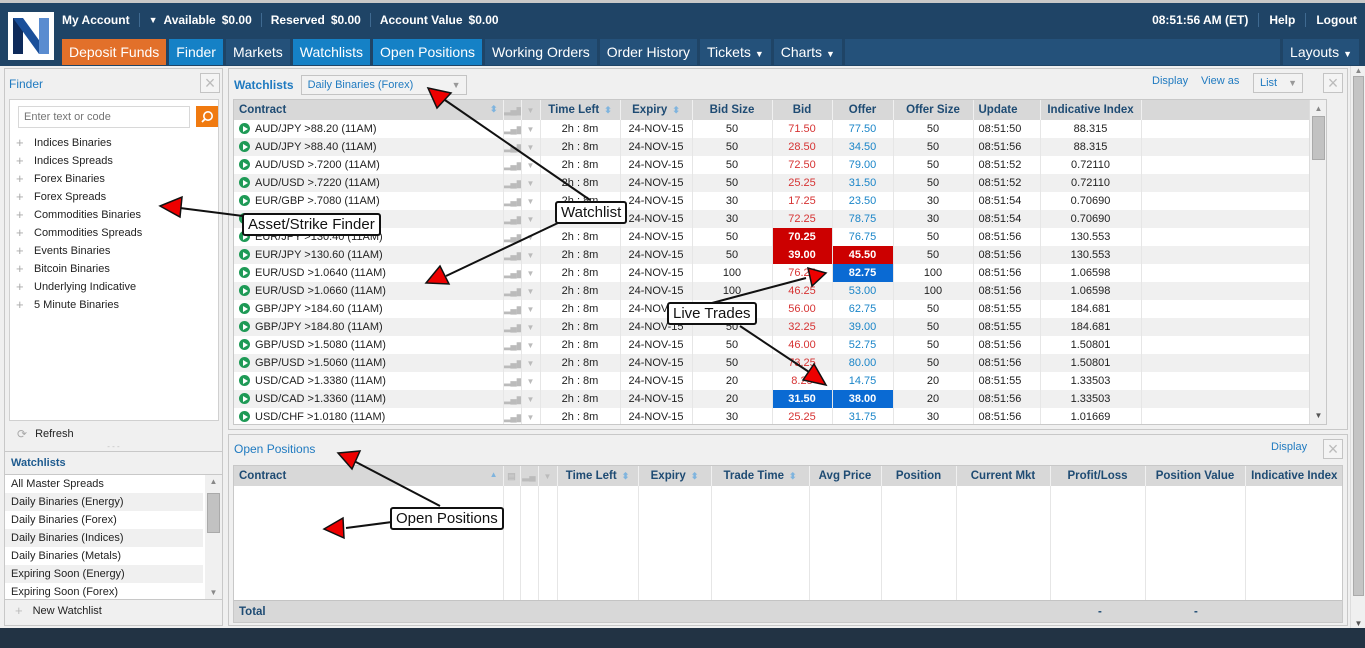 The height and width of the screenshot is (648, 1365). What do you see at coordinates (802, 237) in the screenshot?
I see `bid-cell: 70.25` at bounding box center [802, 237].